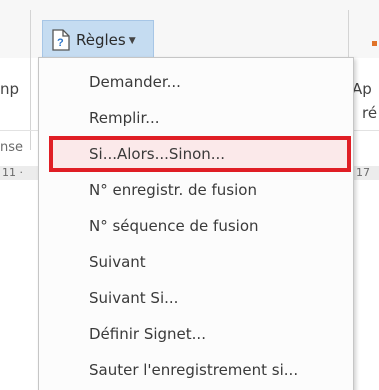  Describe the element at coordinates (101, 39) in the screenshot. I see `rules-button-label: Règles` at that location.